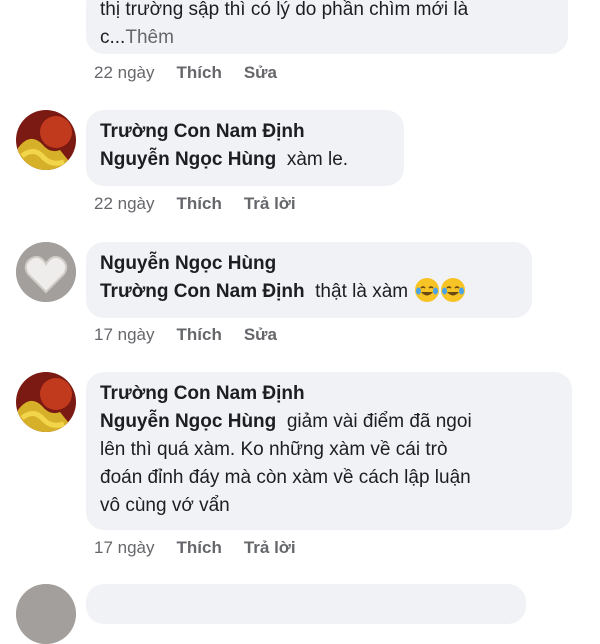  Describe the element at coordinates (274, 449) in the screenshot. I see `comment-text-line: lên thì quá xàm. Ko những xàm về cái trò` at that location.